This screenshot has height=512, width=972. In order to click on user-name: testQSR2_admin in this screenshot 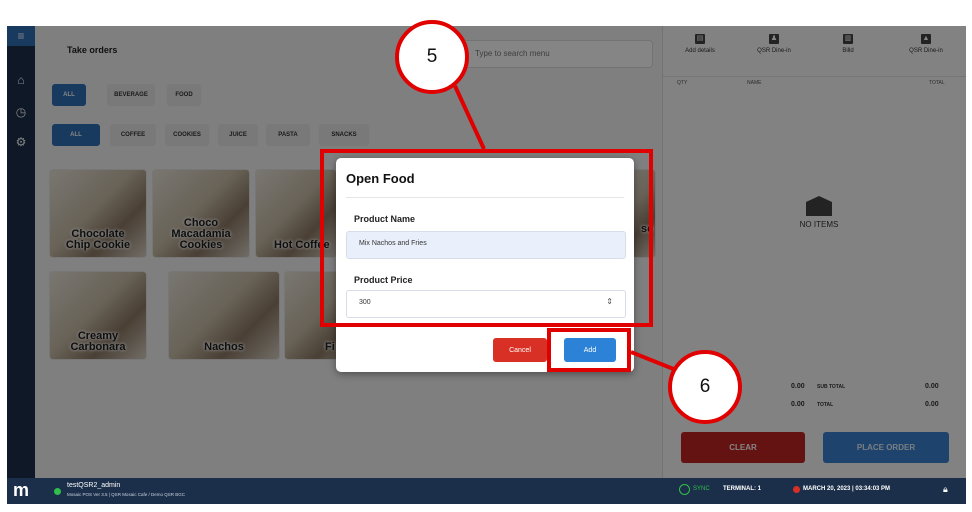, I will do `click(94, 485)`.